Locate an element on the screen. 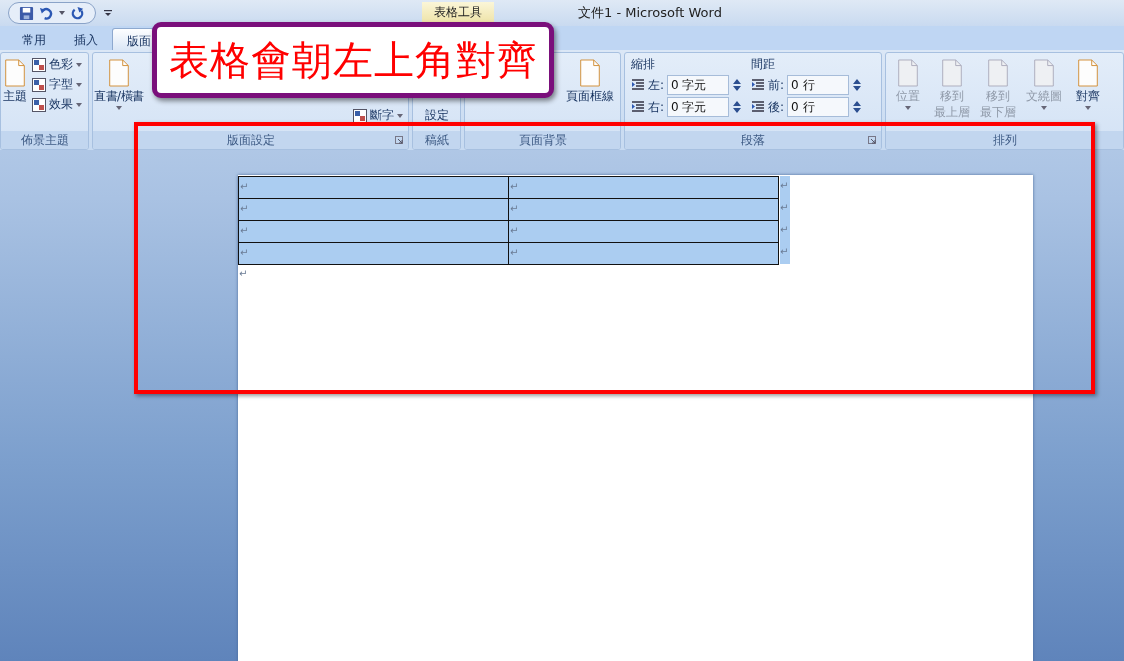  save-icon is located at coordinates (26, 13).